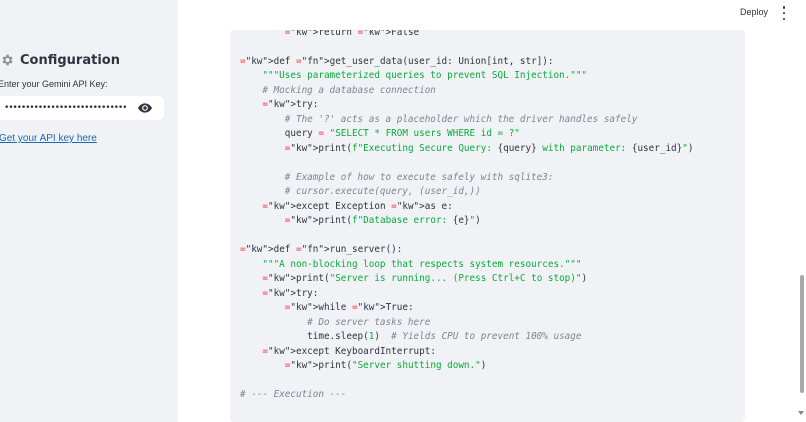  What do you see at coordinates (369, 322) in the screenshot?
I see `code-line: # Do server tasks here` at bounding box center [369, 322].